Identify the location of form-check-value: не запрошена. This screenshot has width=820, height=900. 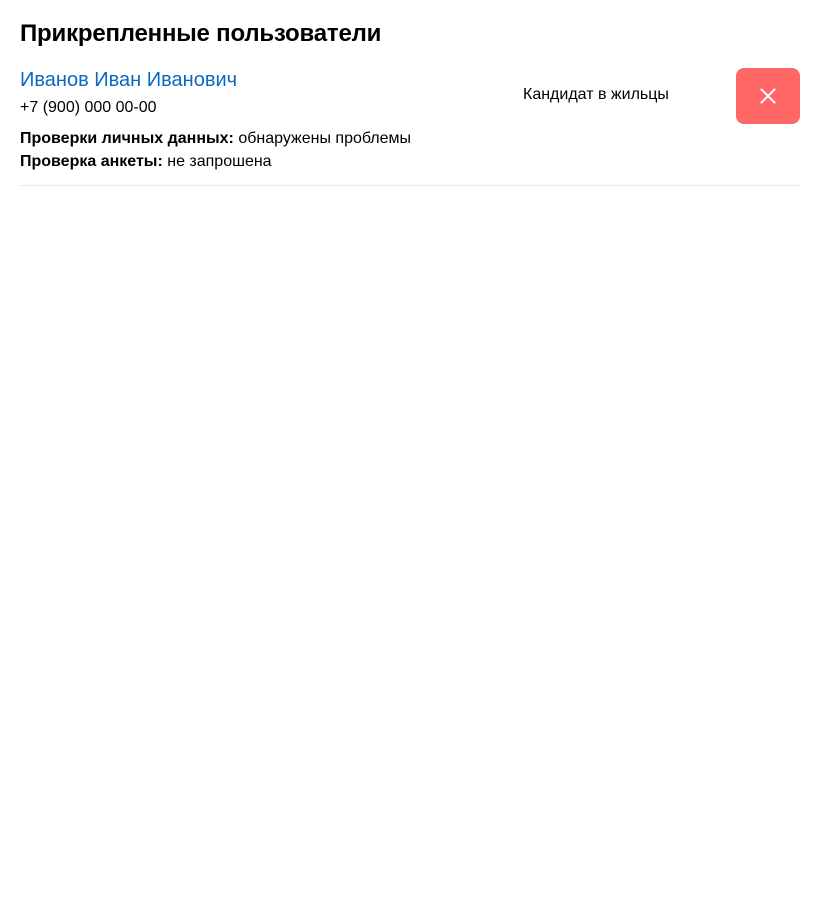
(217, 161).